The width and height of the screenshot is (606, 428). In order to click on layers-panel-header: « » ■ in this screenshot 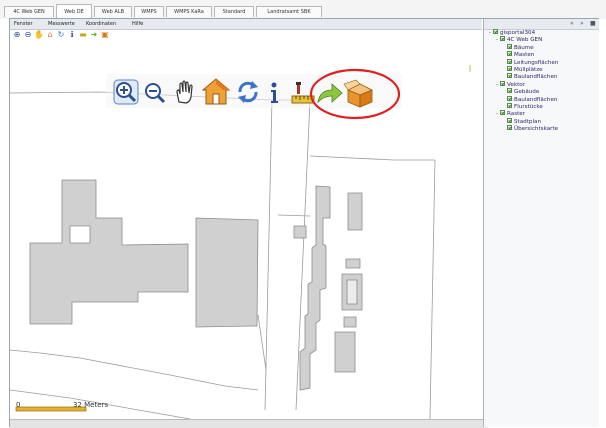, I will do `click(541, 24)`.